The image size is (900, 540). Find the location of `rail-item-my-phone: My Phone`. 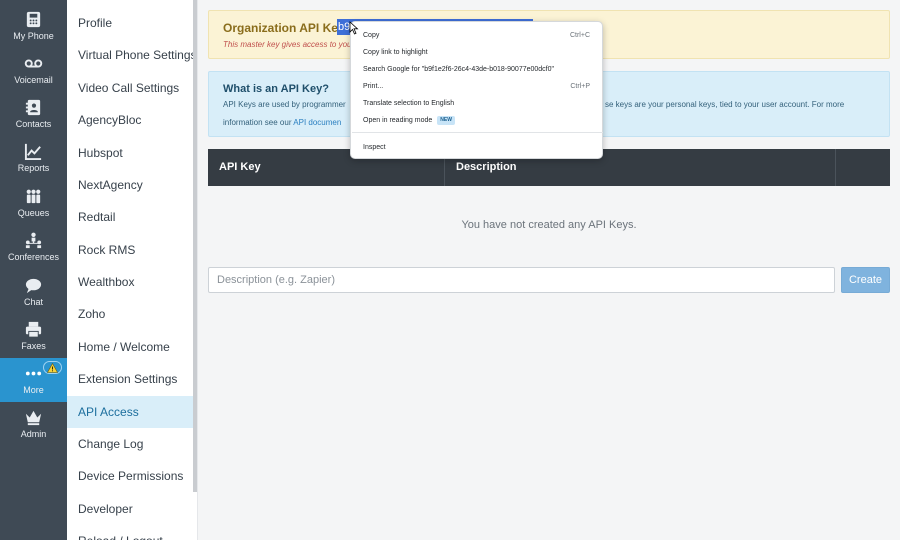

rail-item-my-phone: My Phone is located at coordinates (33, 26).